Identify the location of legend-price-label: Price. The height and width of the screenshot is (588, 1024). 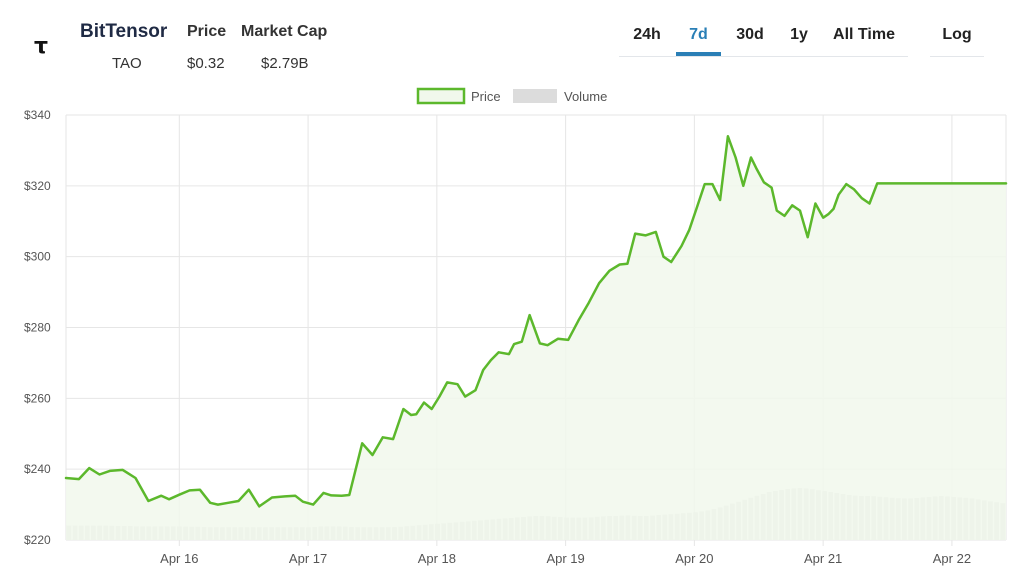
(486, 96).